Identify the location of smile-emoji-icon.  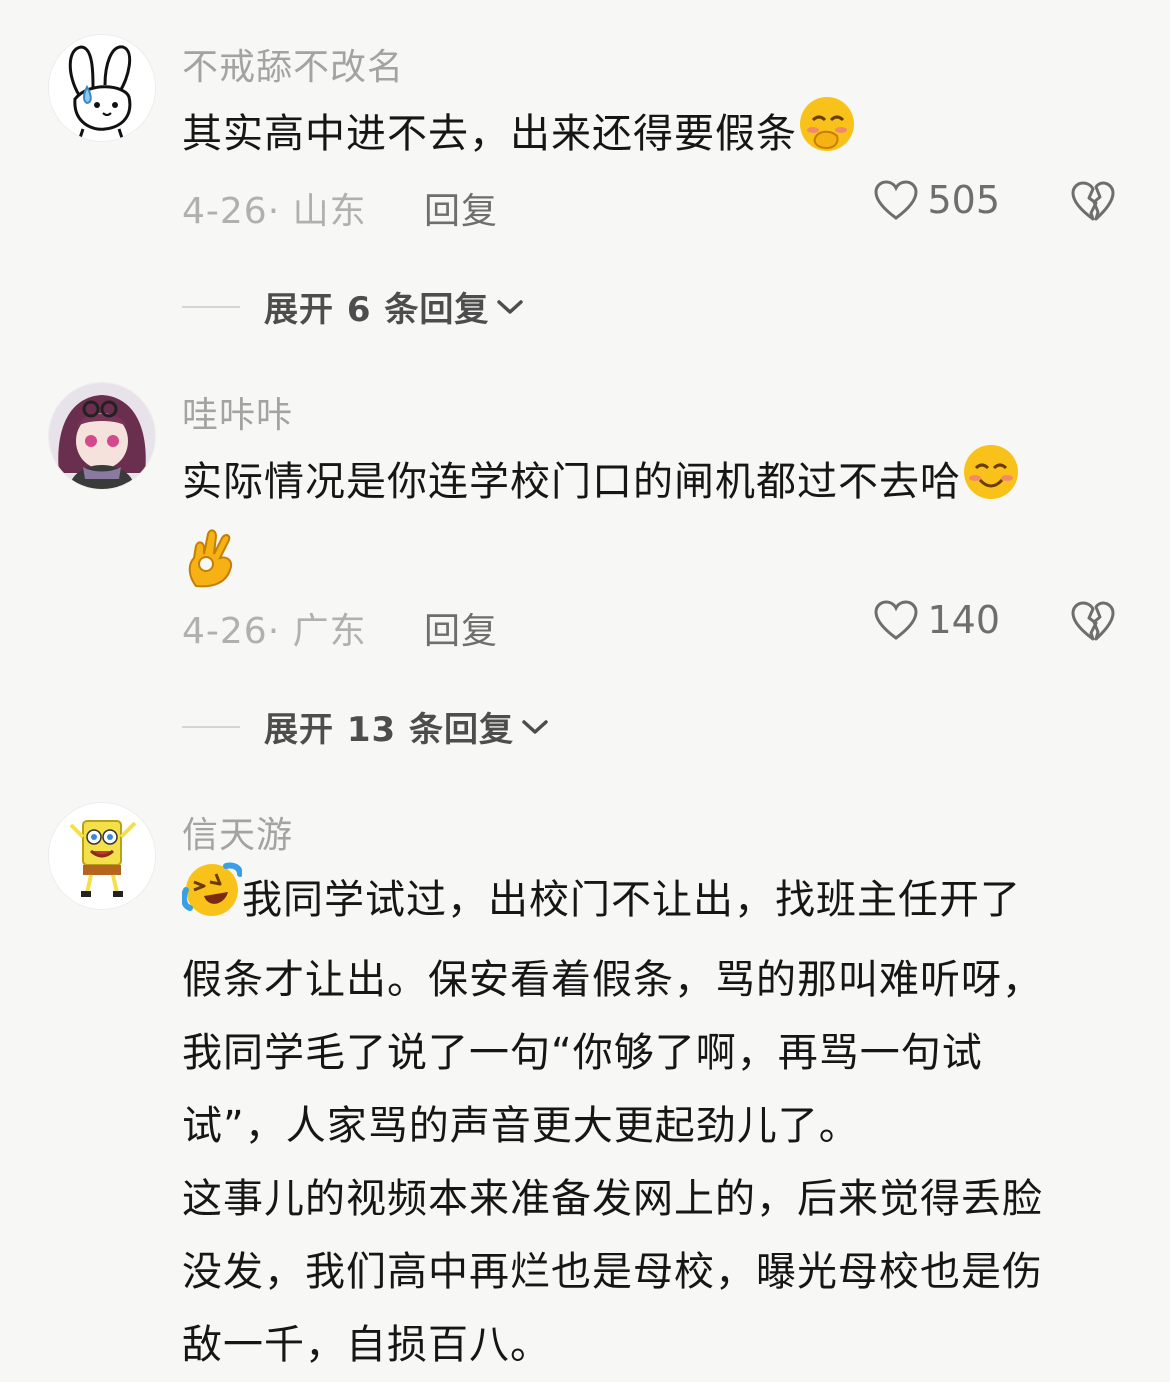
(991, 484).